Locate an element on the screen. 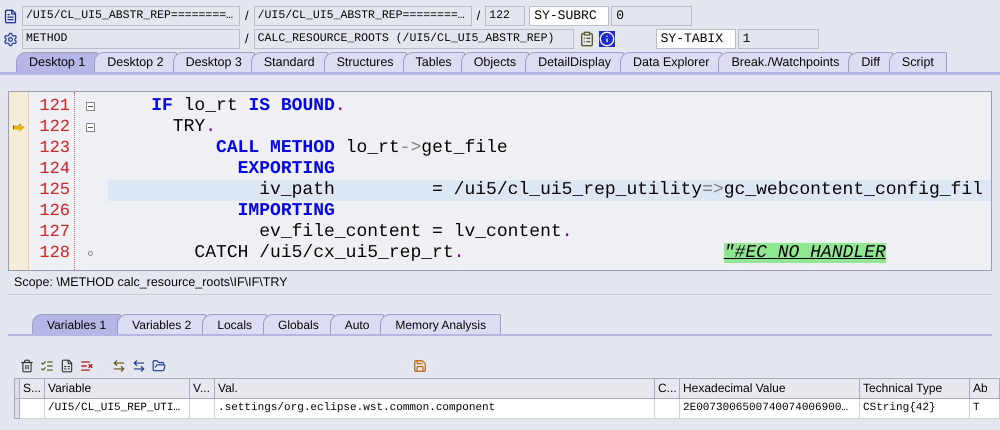 This screenshot has width=1000, height=430. list-remove-icon is located at coordinates (87, 366).